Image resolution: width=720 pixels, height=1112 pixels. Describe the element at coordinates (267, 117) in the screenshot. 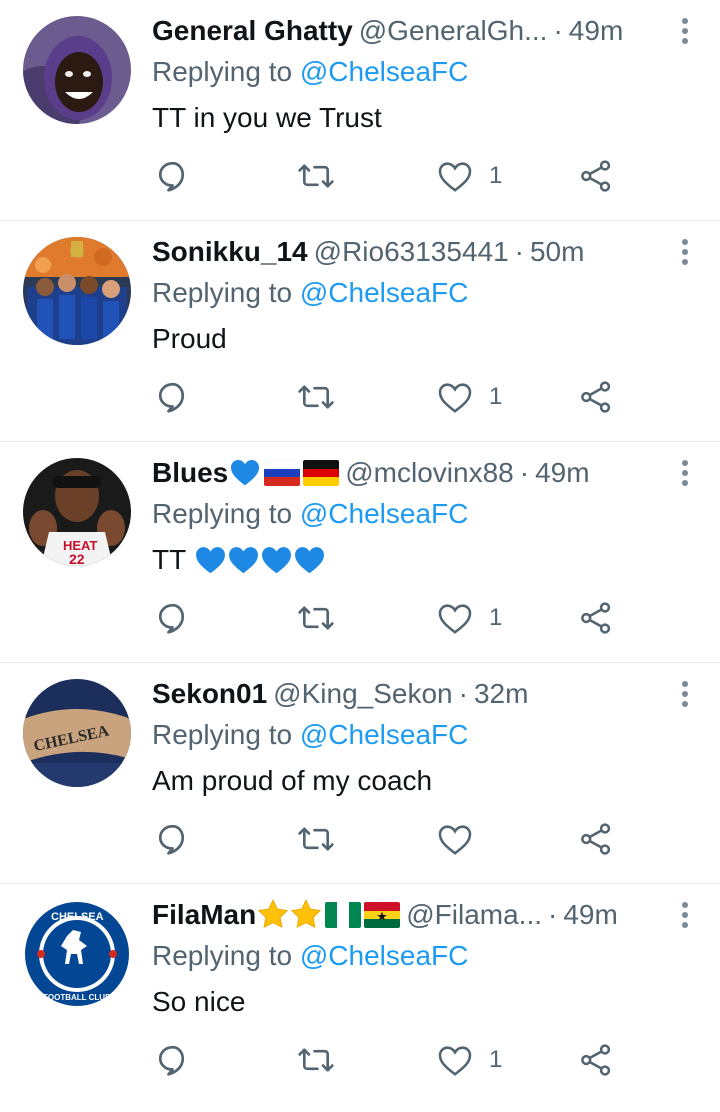

I see `tweet-text: TT in you we Trust` at that location.